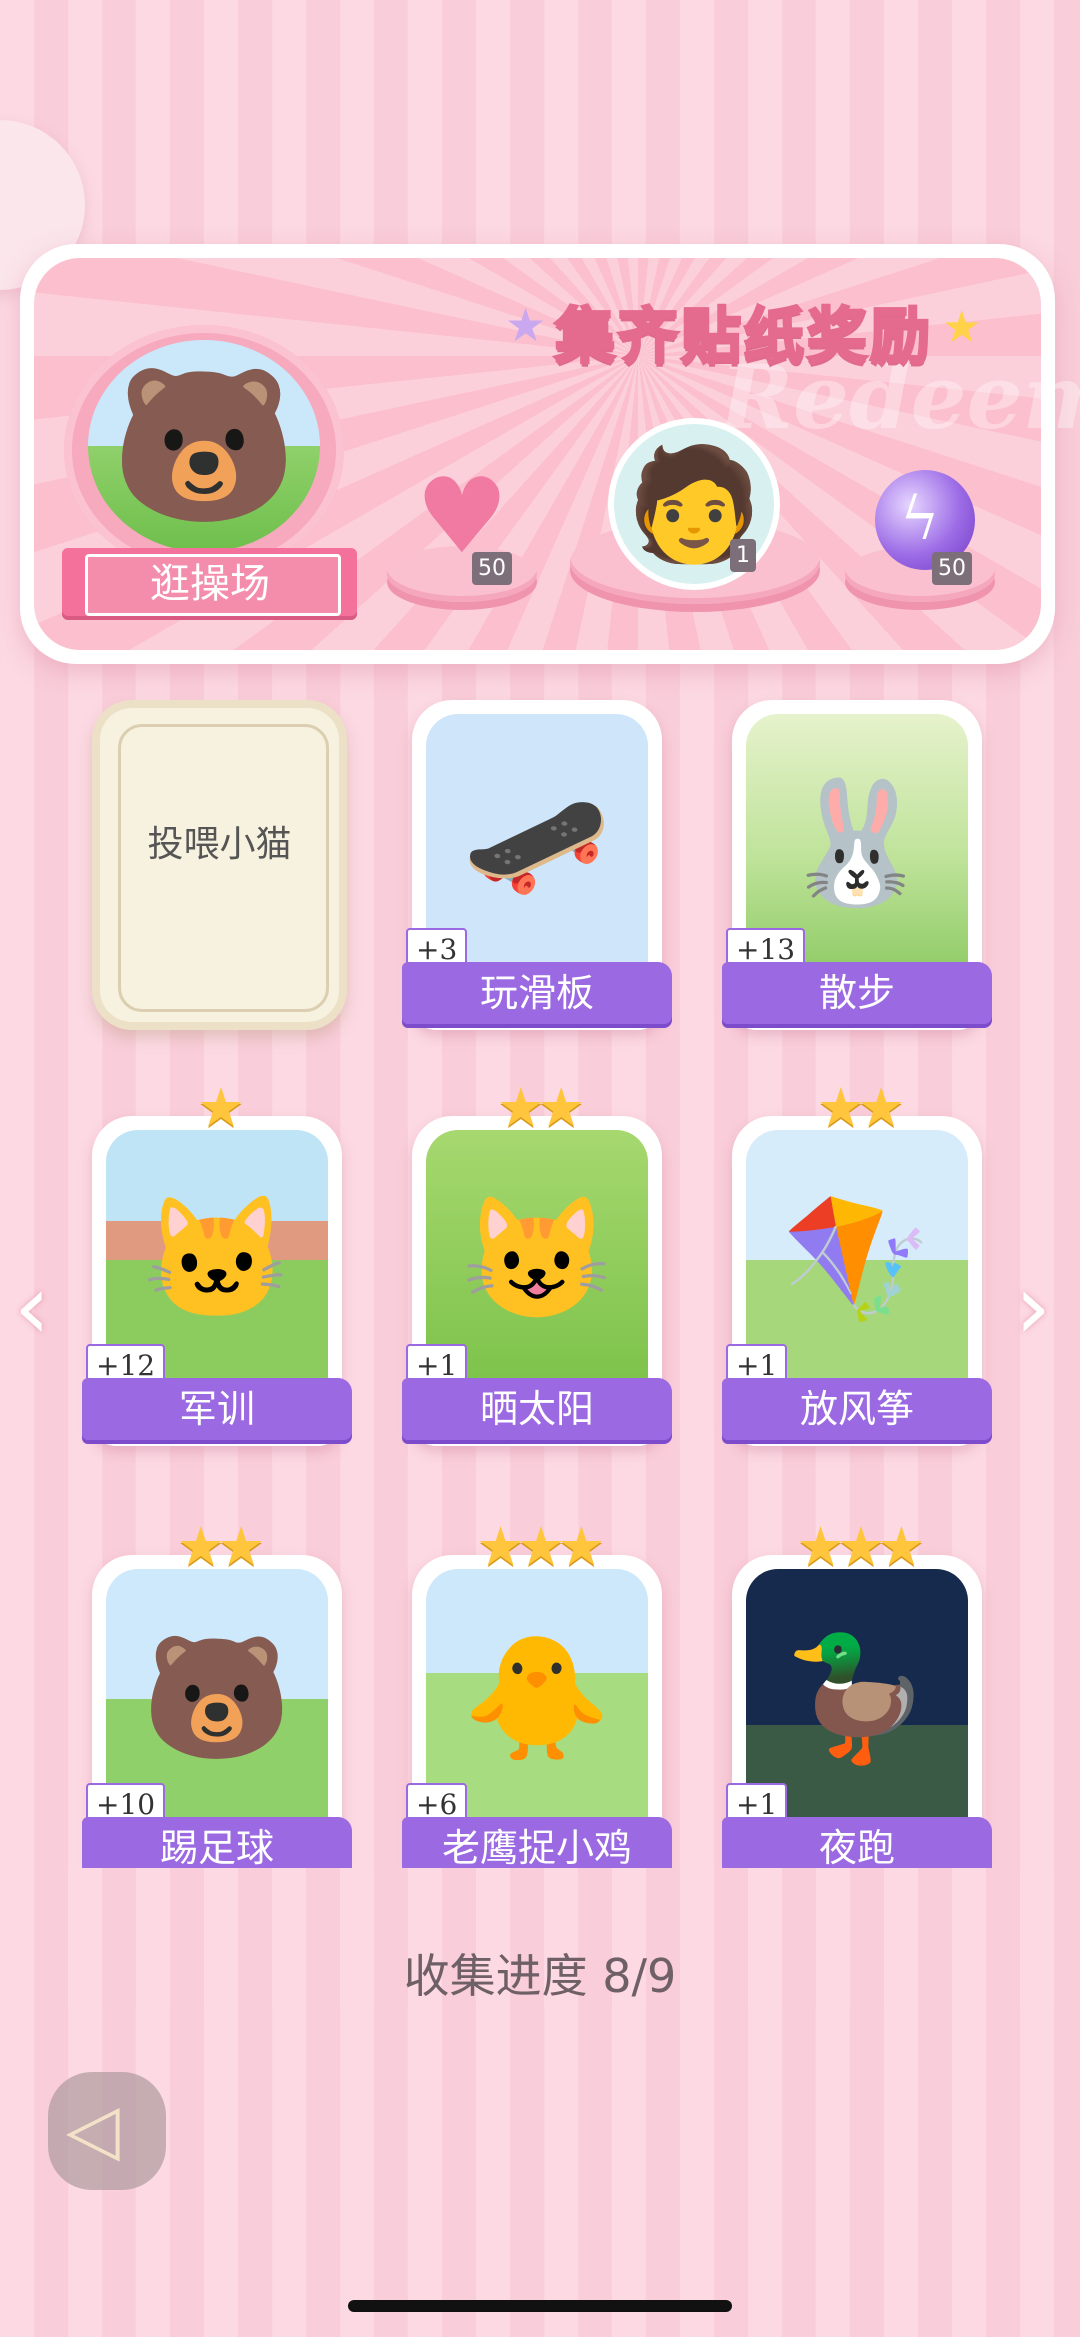  What do you see at coordinates (210, 584) in the screenshot?
I see `current-sticker-label: 逛操场` at bounding box center [210, 584].